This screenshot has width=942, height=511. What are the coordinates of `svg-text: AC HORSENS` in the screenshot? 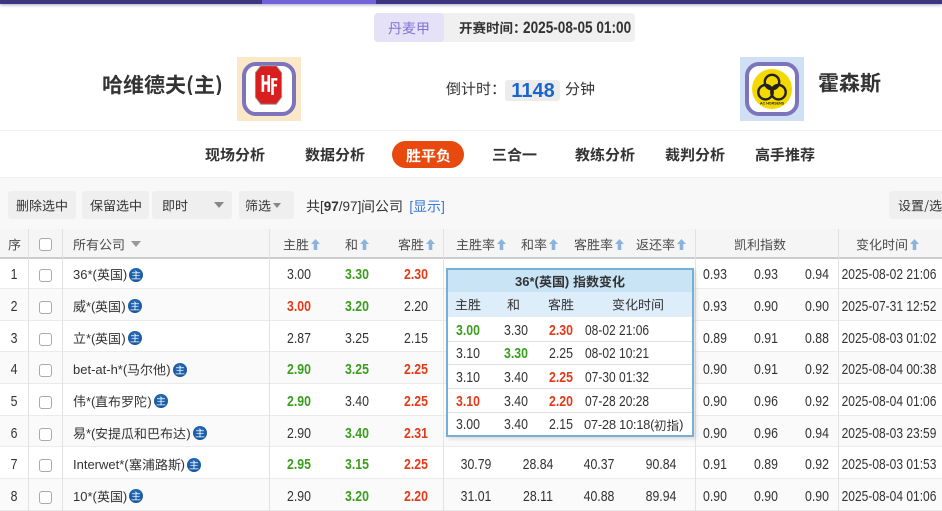 It's located at (772, 104).